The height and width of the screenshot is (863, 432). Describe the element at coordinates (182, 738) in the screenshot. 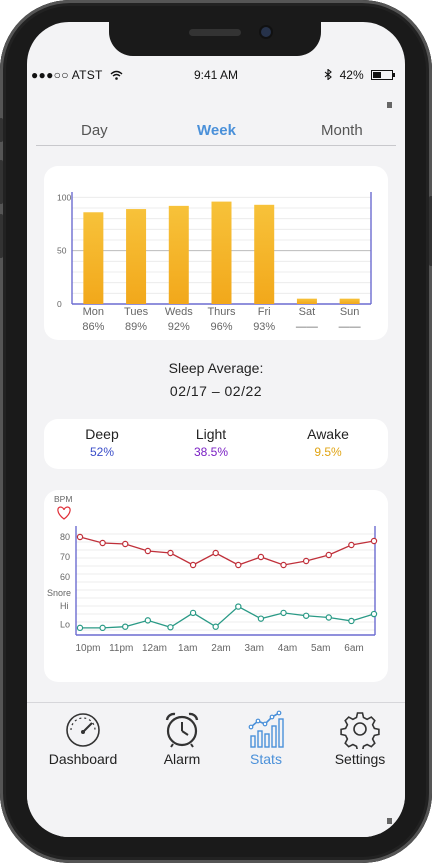

I see `tab-alarm: Alarm` at that location.